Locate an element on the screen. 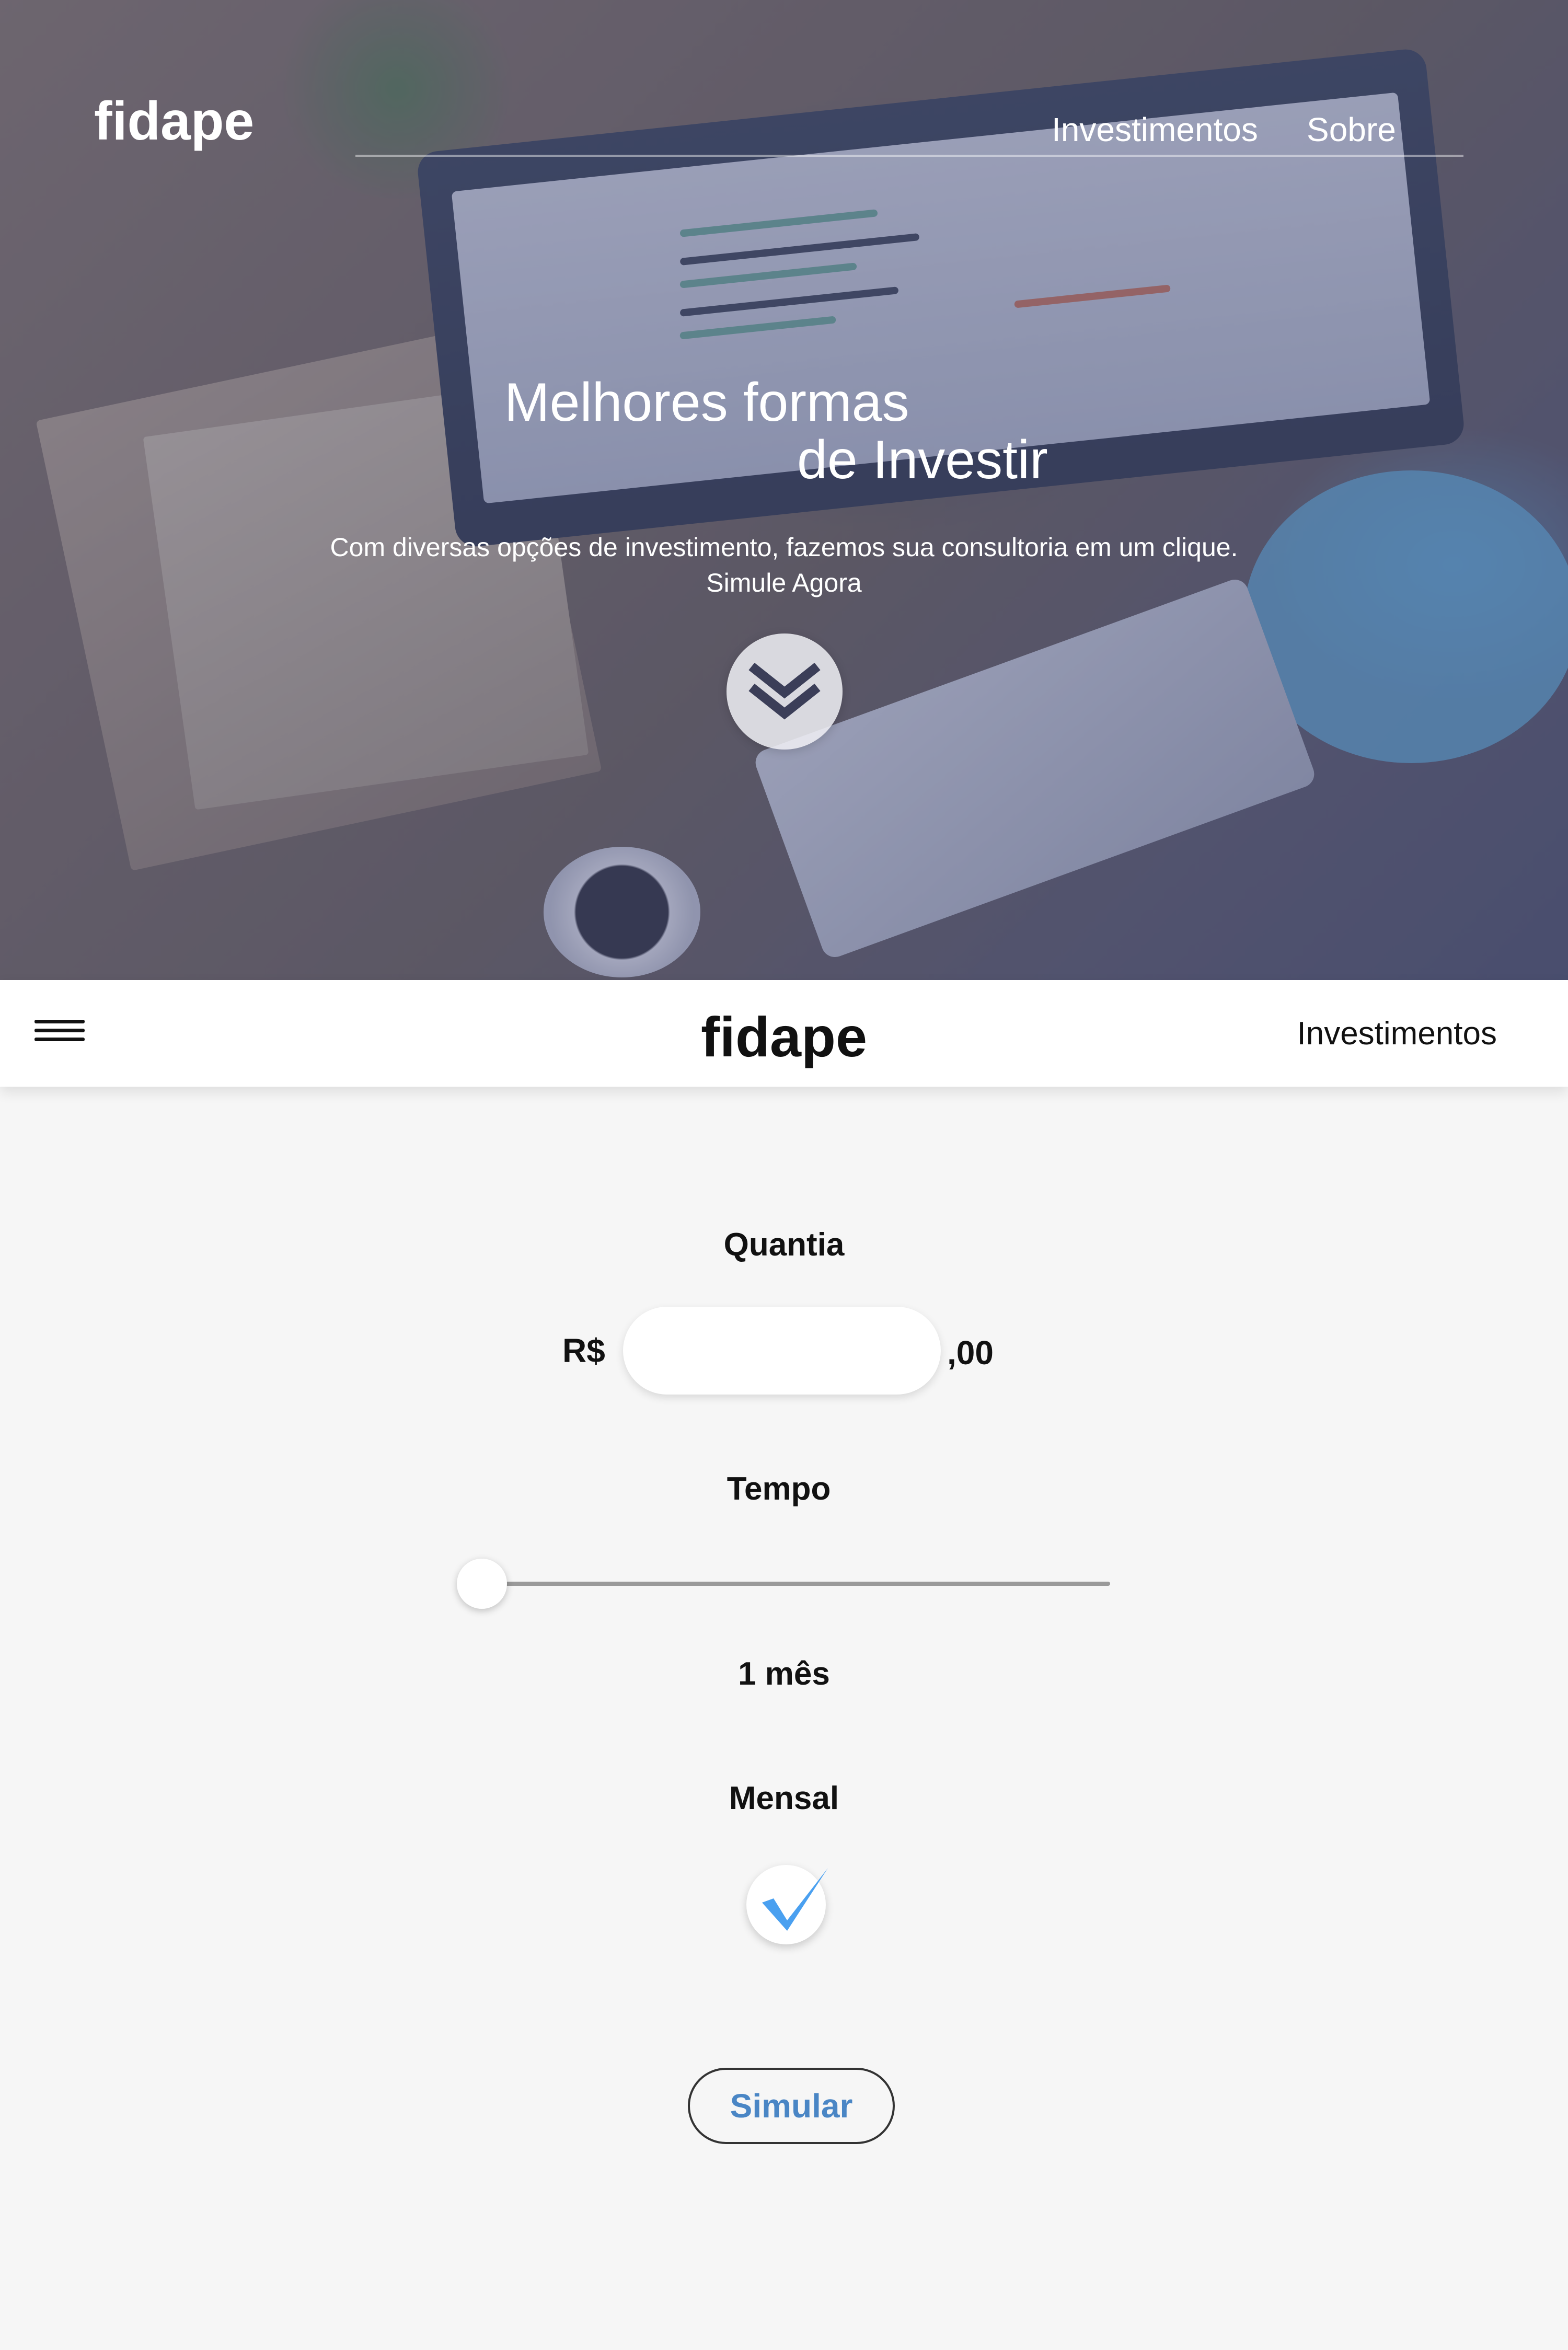 The width and height of the screenshot is (1568, 2350). time-label: Tempo is located at coordinates (779, 1489).